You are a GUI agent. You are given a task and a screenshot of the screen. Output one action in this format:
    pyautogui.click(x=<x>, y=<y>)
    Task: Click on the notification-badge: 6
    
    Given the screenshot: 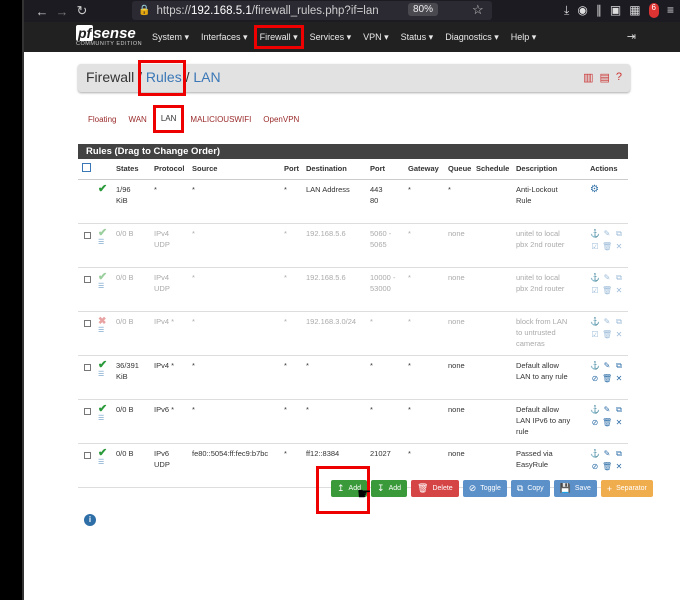 What is the action you would take?
    pyautogui.click(x=653, y=10)
    